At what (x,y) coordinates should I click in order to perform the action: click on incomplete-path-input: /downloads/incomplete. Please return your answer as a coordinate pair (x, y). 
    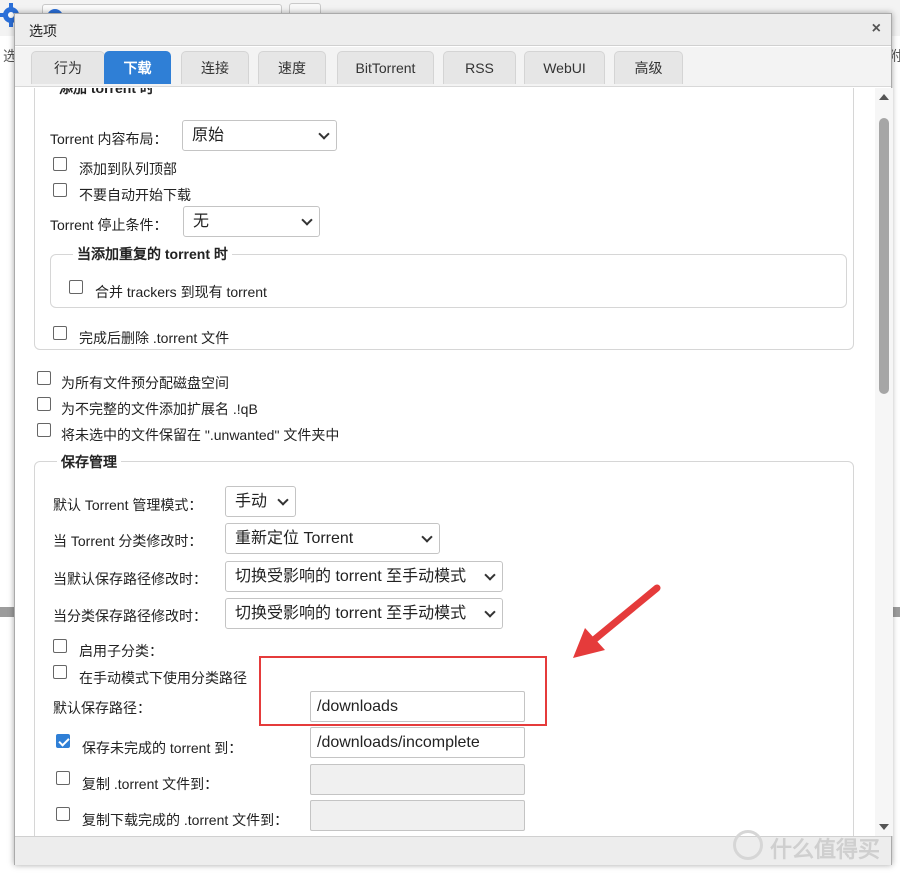
    Looking at the image, I should click on (417, 742).